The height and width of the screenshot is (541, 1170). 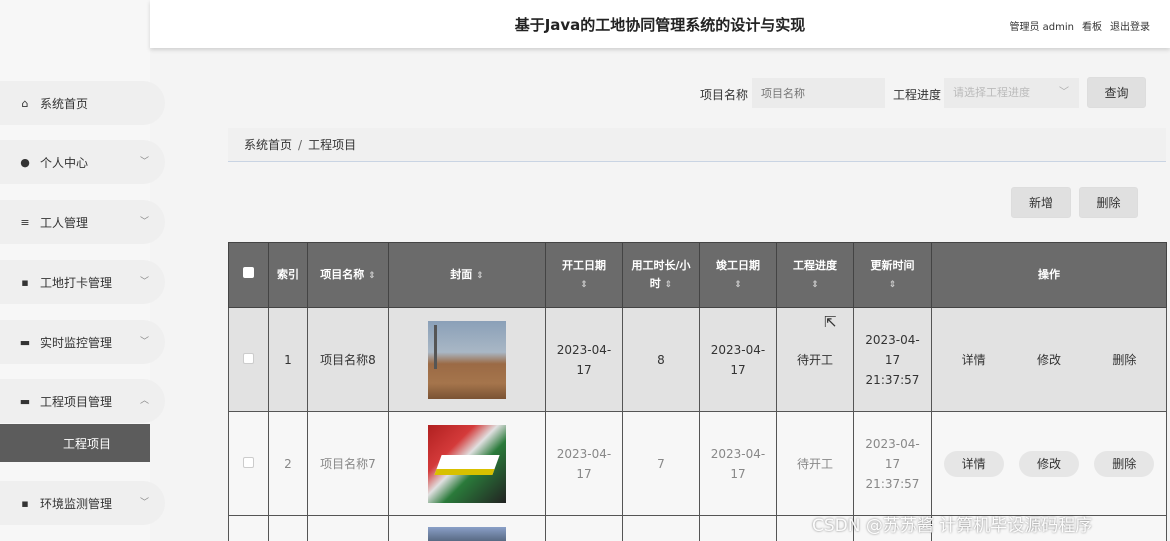 I want to click on header-name: 项目名称 ⇕, so click(x=348, y=275).